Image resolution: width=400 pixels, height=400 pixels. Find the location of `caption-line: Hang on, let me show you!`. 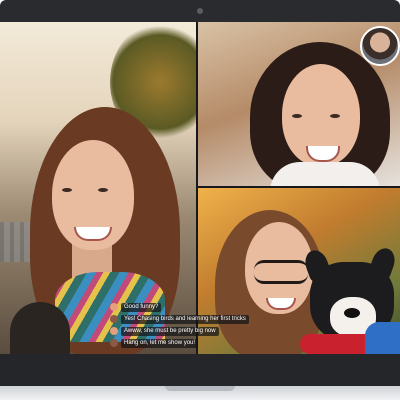

caption-line: Hang on, let me show you! is located at coordinates (185, 343).